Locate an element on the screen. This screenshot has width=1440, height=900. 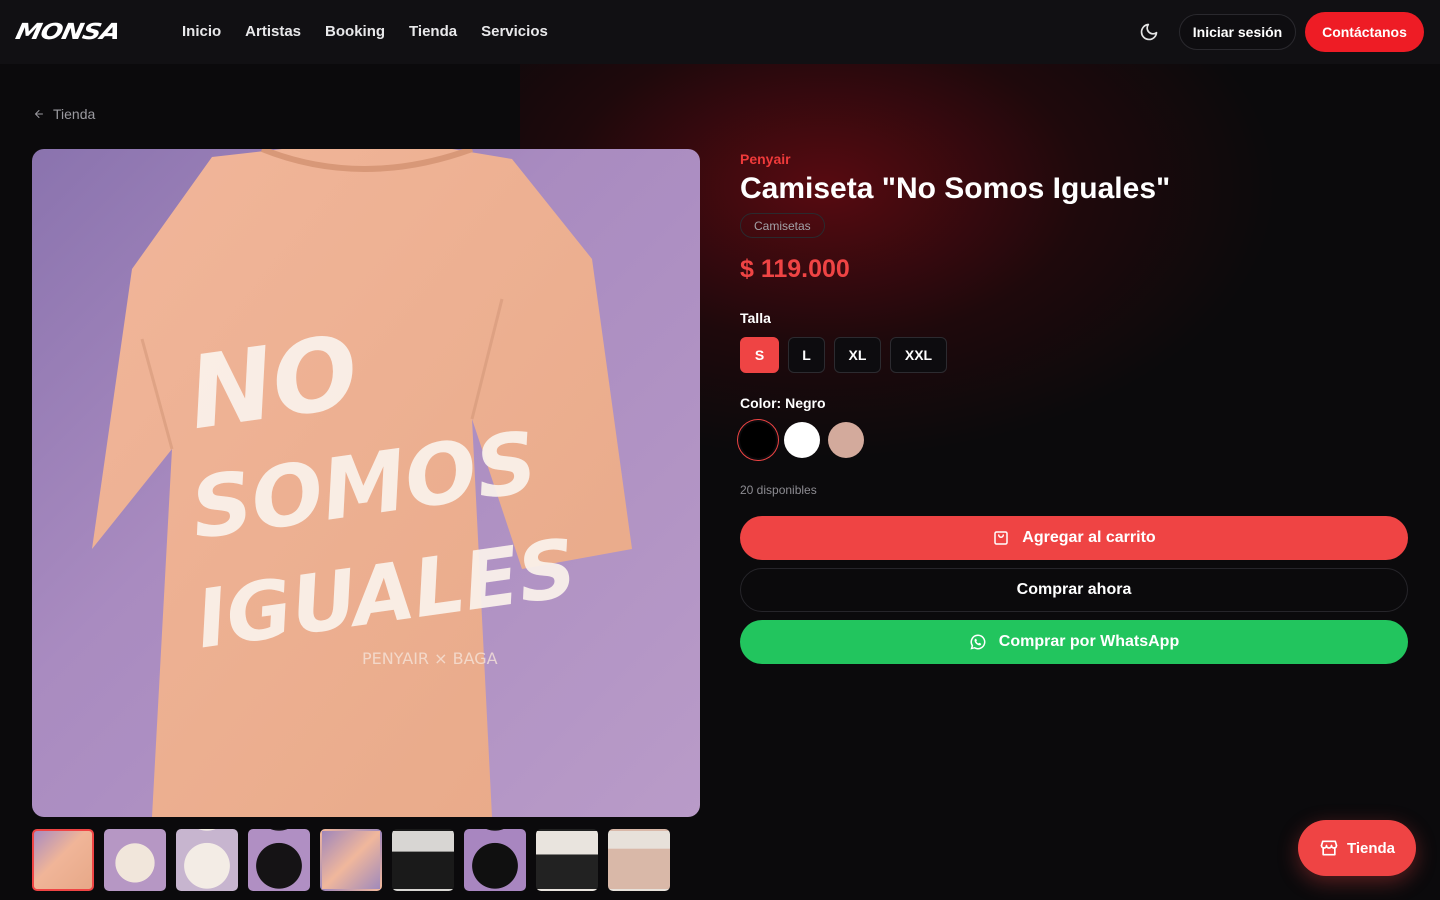
moon-icon is located at coordinates (1149, 32).